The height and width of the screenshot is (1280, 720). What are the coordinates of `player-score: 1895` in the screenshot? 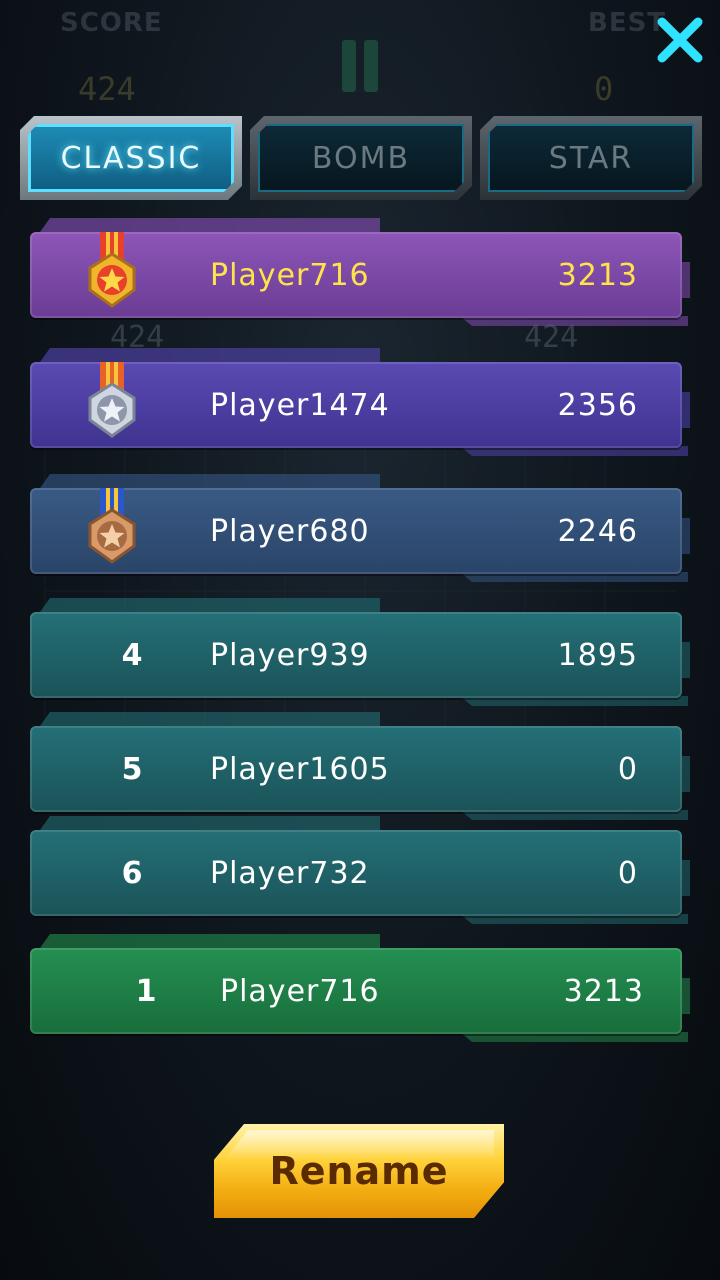 It's located at (597, 655).